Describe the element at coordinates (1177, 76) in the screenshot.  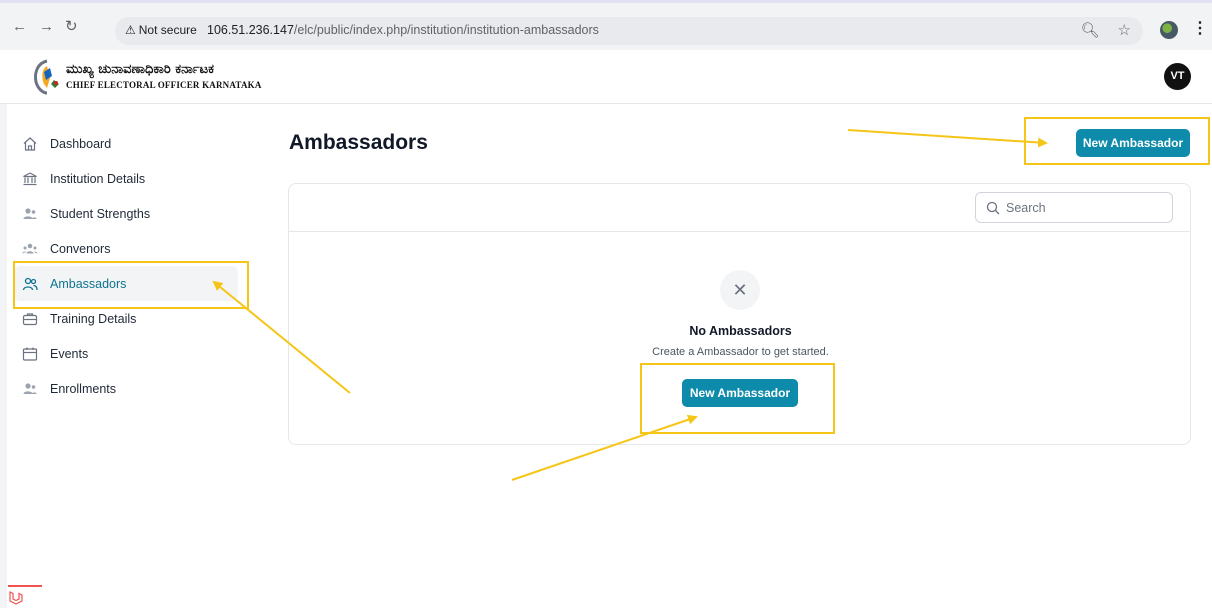
I see `user-avatar: VT` at that location.